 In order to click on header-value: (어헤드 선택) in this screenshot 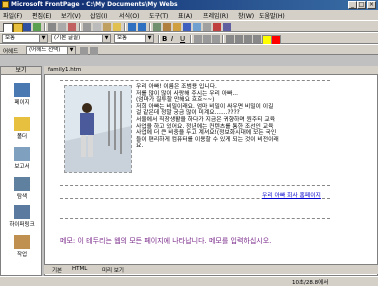, I will do `click(45, 50)`.